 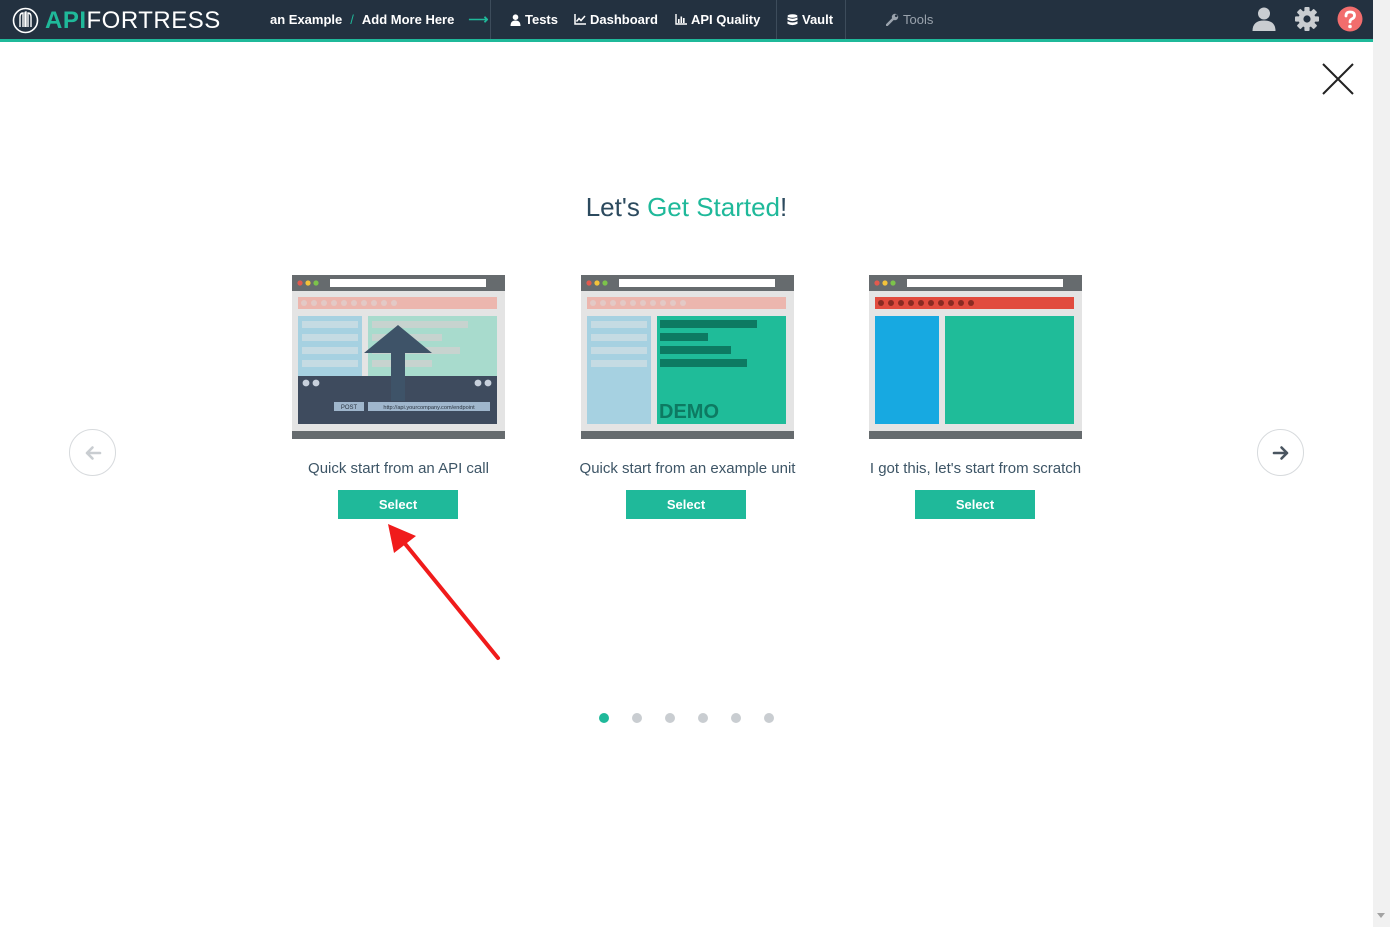 I want to click on annotation-arrow-icon, so click(x=444, y=592).